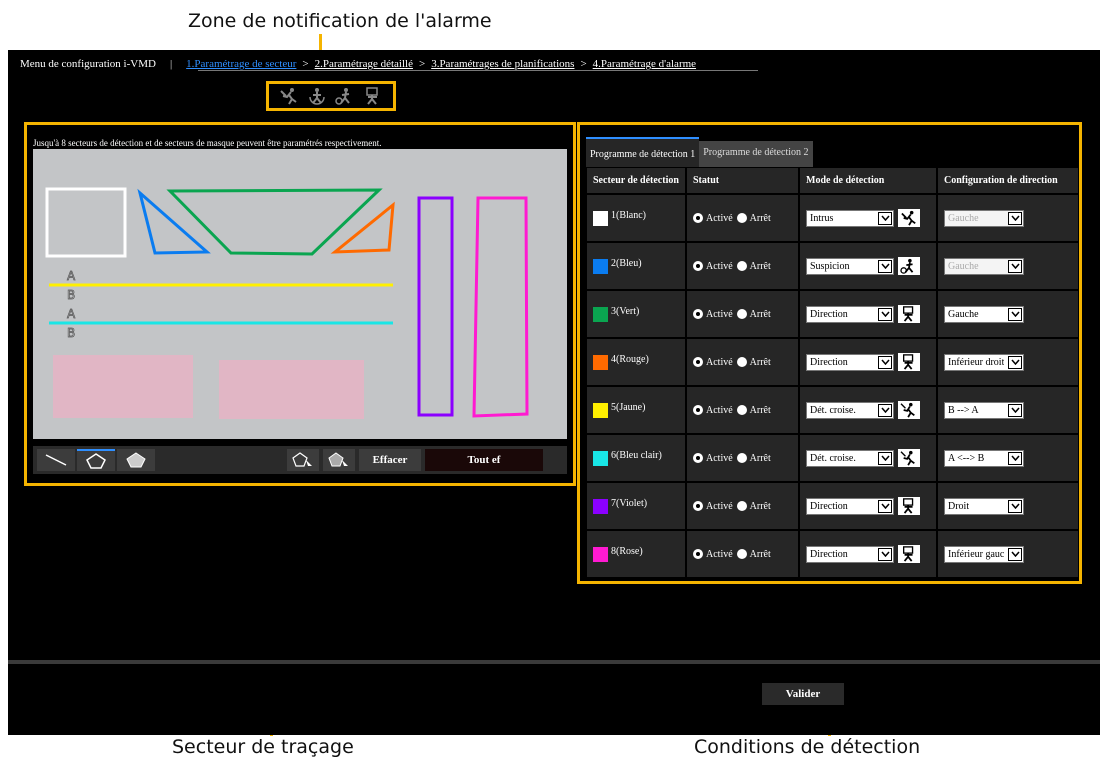  What do you see at coordinates (502, 64) in the screenshot?
I see `nav-step-3: 3.Paramétrages de planifications` at bounding box center [502, 64].